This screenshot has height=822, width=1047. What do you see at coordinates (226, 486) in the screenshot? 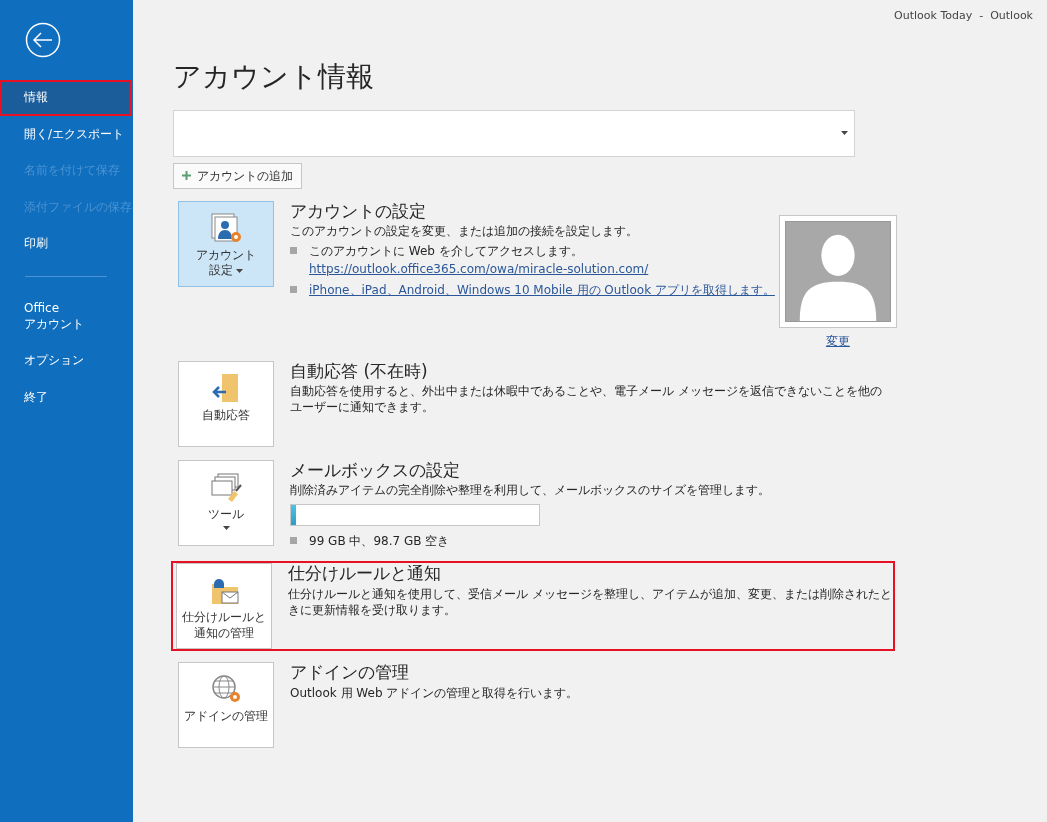
I see `mail-broom-icon` at bounding box center [226, 486].